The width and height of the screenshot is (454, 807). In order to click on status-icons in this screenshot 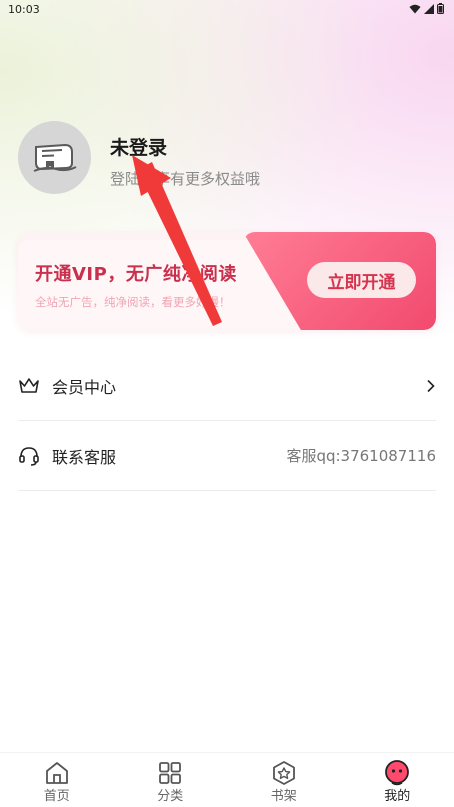, I will do `click(426, 8)`.